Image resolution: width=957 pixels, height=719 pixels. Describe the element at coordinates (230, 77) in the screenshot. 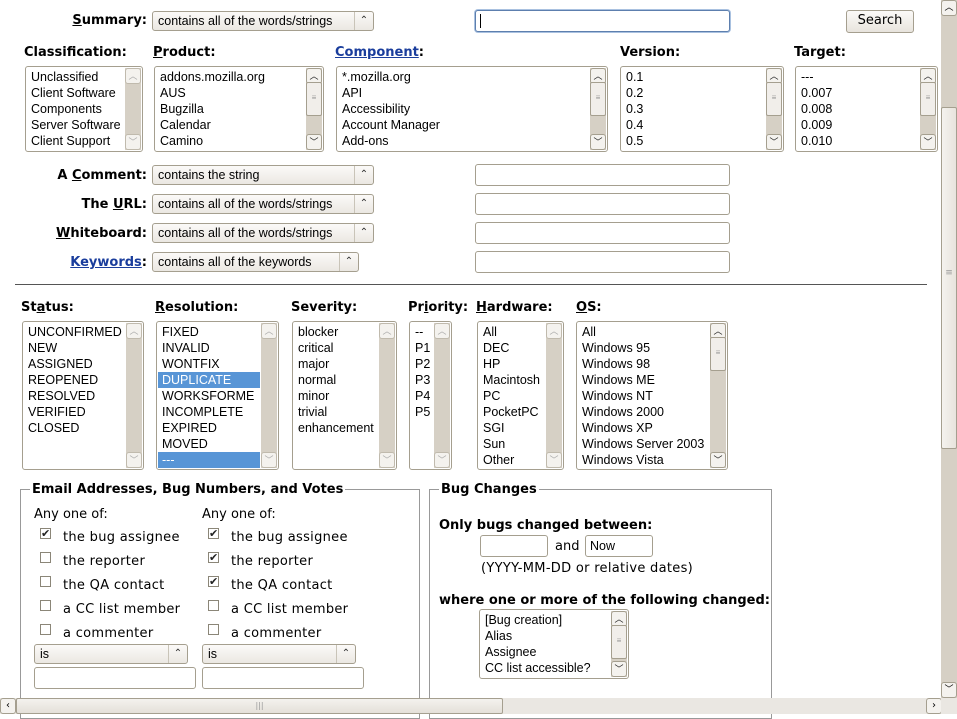

I see `list-option: addons.mozilla.org` at that location.